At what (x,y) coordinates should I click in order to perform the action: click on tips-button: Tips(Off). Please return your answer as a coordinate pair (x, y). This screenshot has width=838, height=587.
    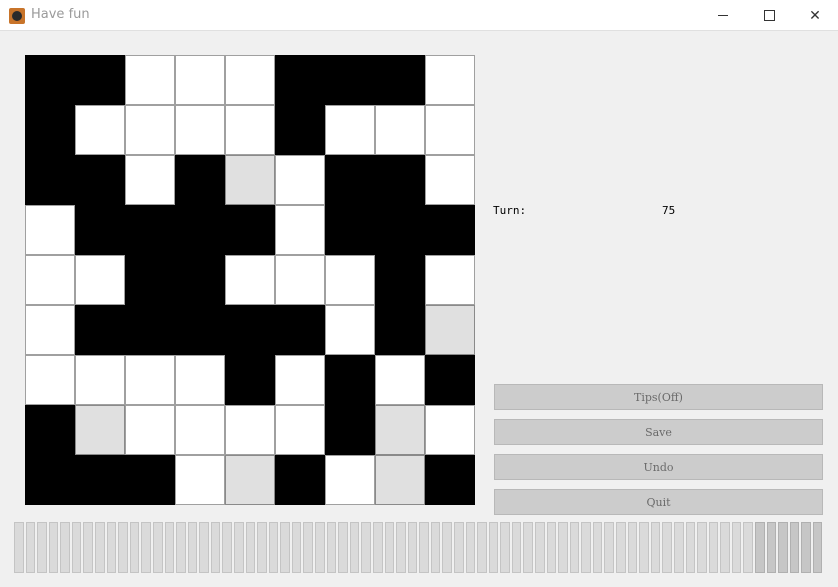
    Looking at the image, I should click on (658, 397).